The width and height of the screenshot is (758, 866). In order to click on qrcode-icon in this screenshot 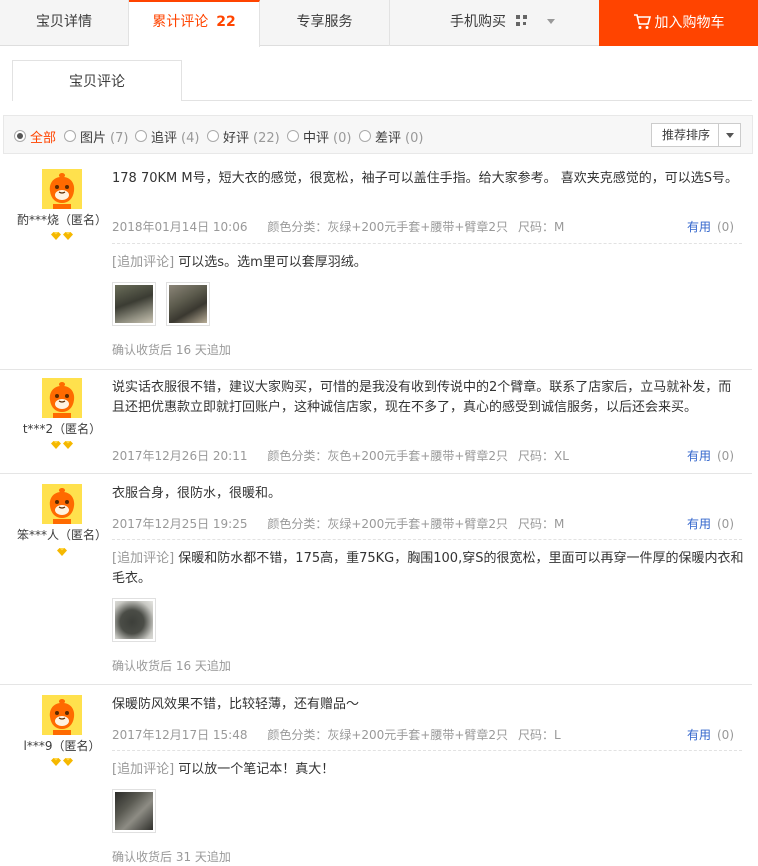, I will do `click(522, 21)`.